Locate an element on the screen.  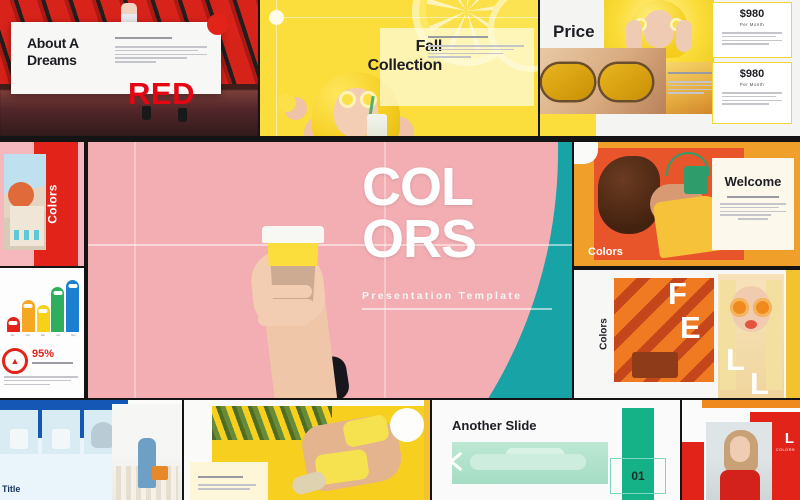
chart-x-axis-labels: Jan Feb Mar Apr May is located at coordinates (43, 335).